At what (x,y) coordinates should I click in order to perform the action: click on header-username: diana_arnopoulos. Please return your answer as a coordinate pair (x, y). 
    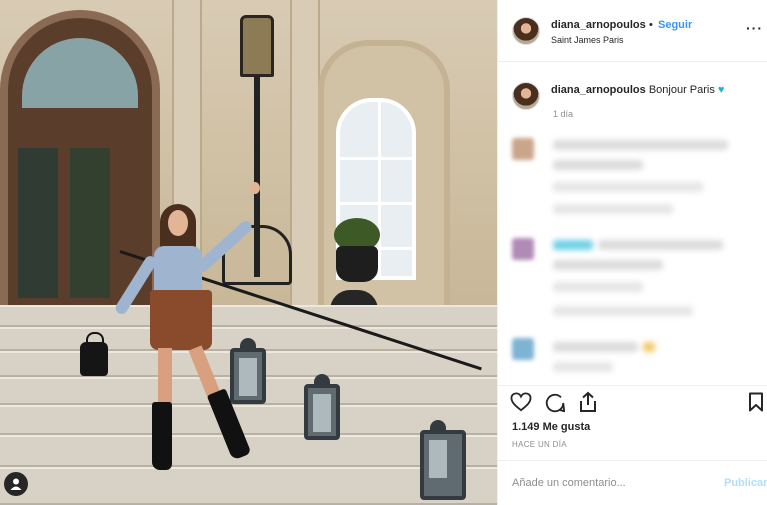
    Looking at the image, I should click on (598, 25).